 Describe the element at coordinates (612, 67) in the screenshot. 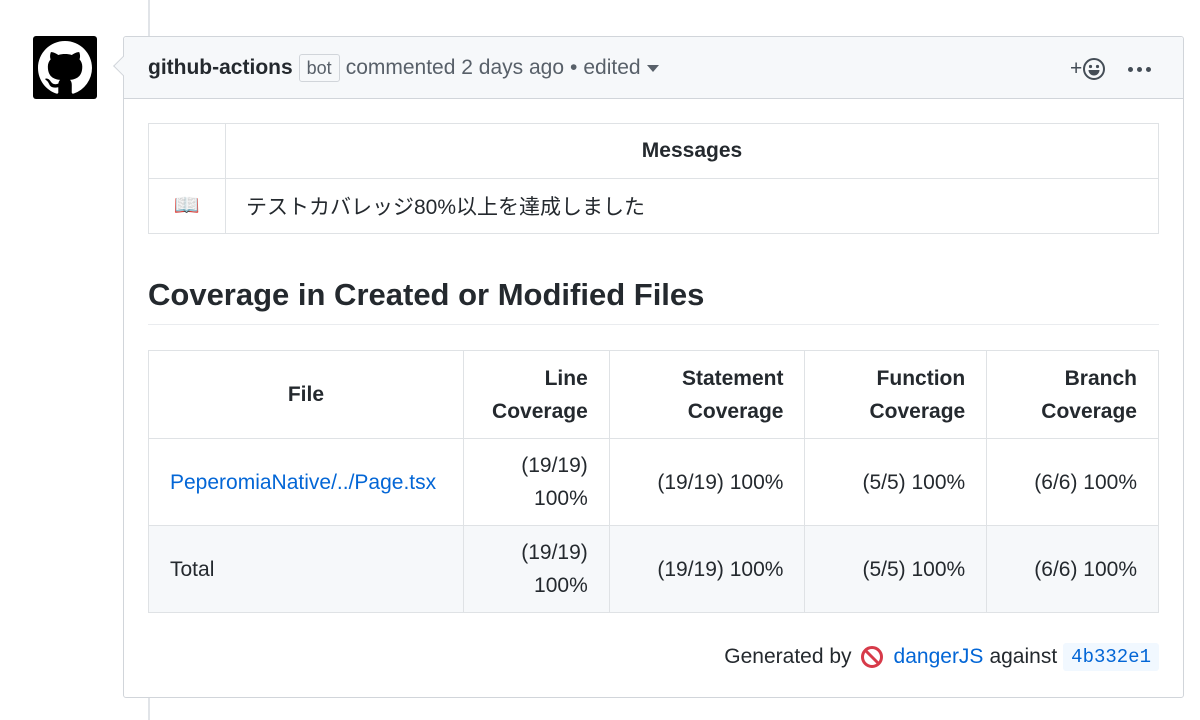

I see `edited-label: edited` at that location.